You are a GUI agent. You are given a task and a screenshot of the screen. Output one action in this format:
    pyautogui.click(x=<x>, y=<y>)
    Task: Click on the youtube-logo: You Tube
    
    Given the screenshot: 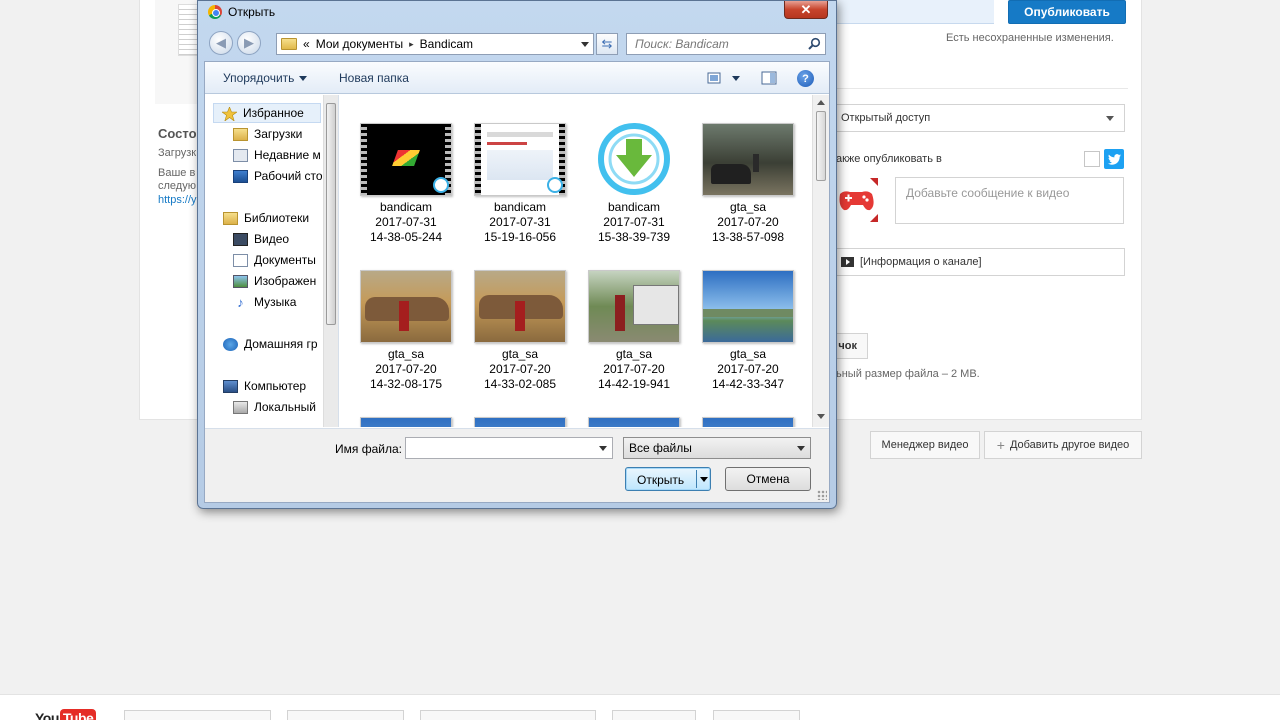 What is the action you would take?
    pyautogui.click(x=66, y=714)
    